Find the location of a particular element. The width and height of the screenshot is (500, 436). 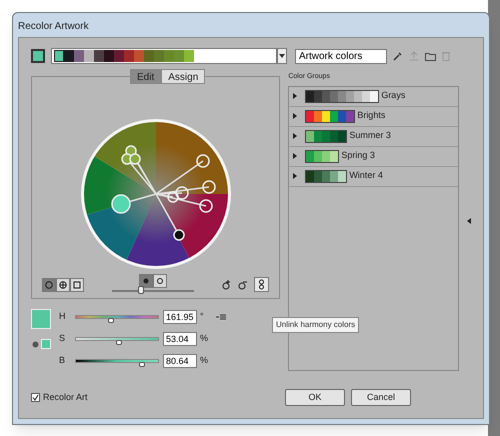

group-name: Summer 3 is located at coordinates (370, 135).